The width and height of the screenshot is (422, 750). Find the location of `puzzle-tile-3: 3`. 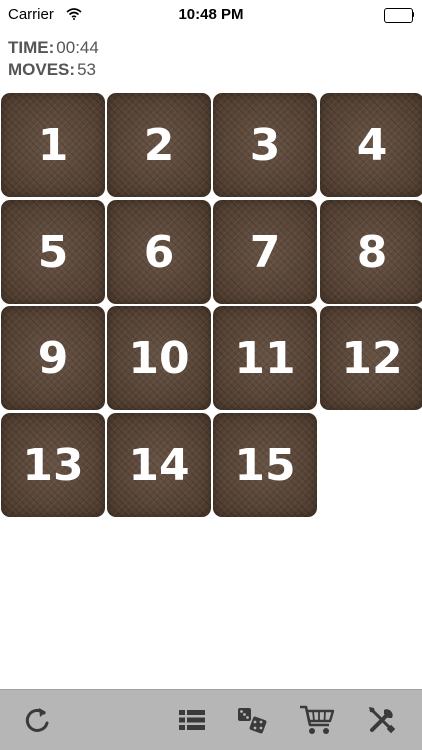

puzzle-tile-3: 3 is located at coordinates (265, 145).